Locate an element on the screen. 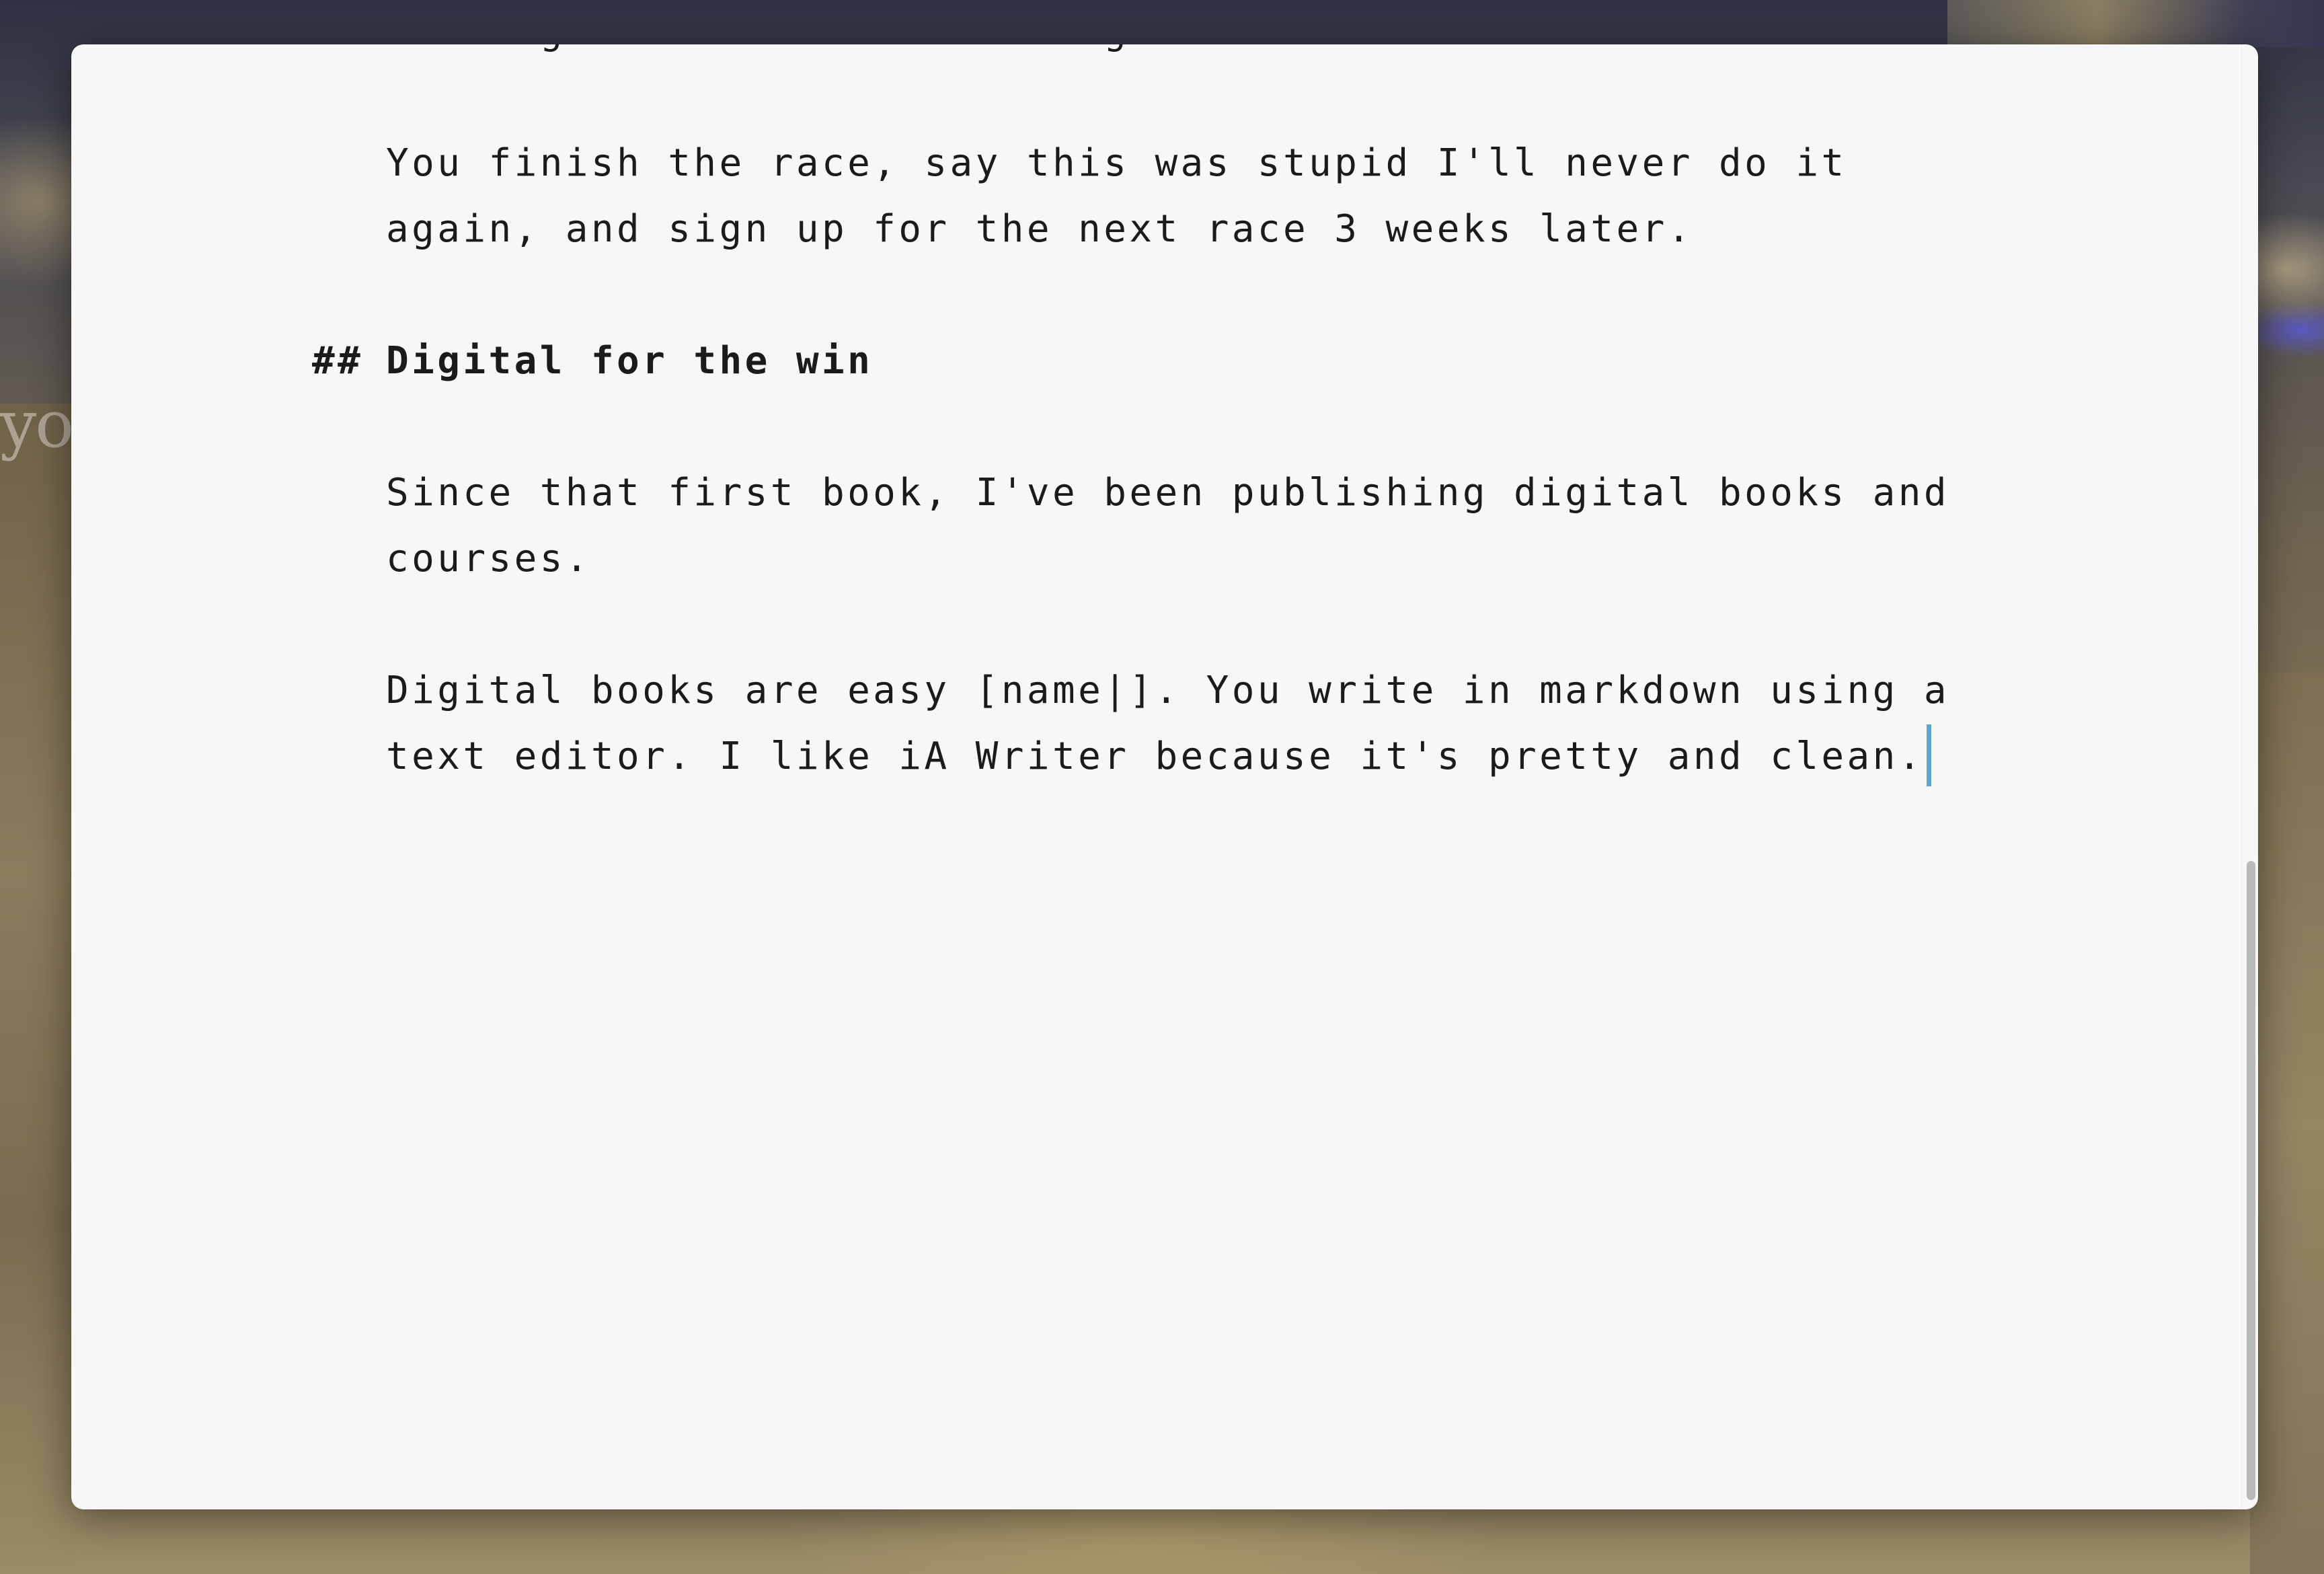 The height and width of the screenshot is (1574, 2324). wallpaper-left-detail is located at coordinates (37, 989).